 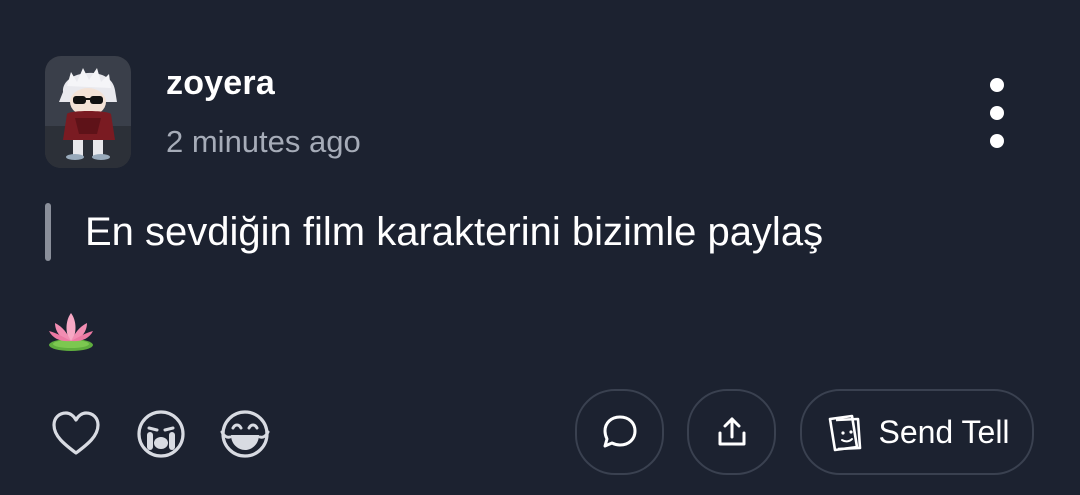 I want to click on laughing-face-icon, so click(x=245, y=434).